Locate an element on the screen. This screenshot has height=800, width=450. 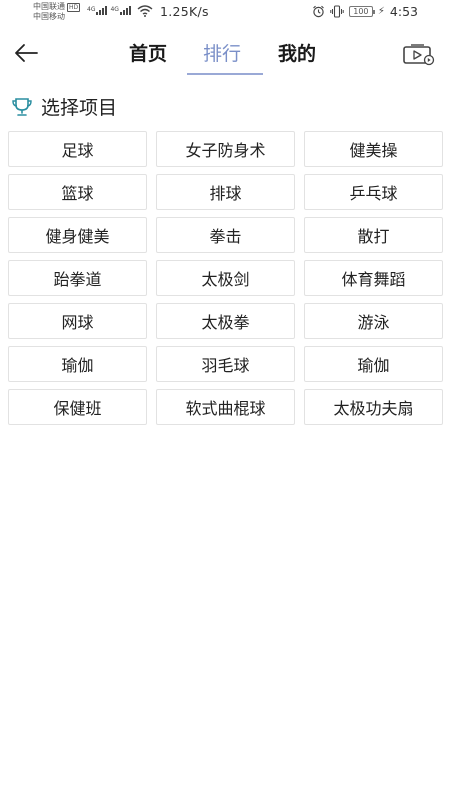
sport-item-health-class: 保健班 is located at coordinates (77, 407).